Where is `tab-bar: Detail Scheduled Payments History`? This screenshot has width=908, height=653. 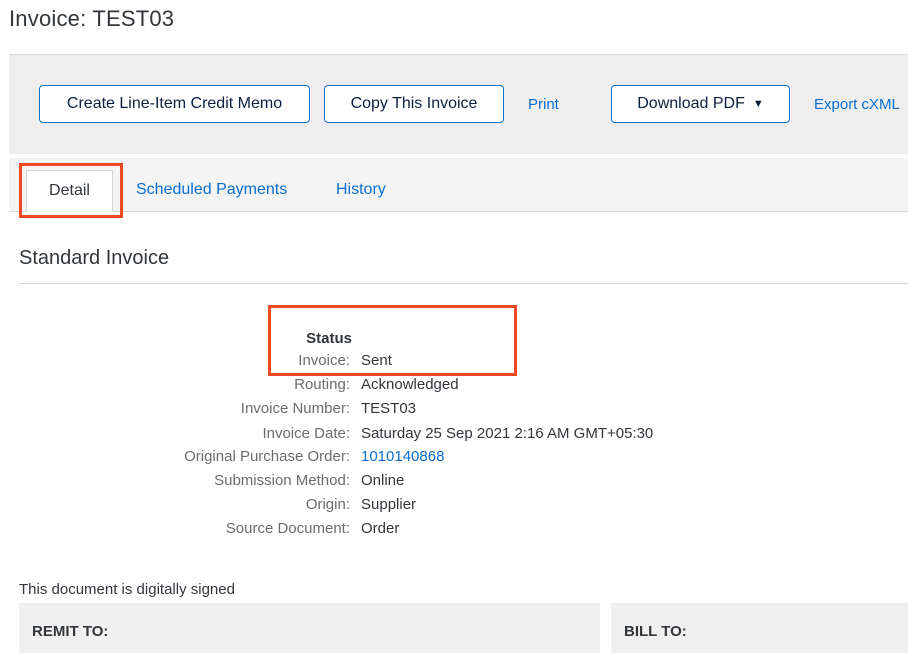
tab-bar: Detail Scheduled Payments History is located at coordinates (458, 185).